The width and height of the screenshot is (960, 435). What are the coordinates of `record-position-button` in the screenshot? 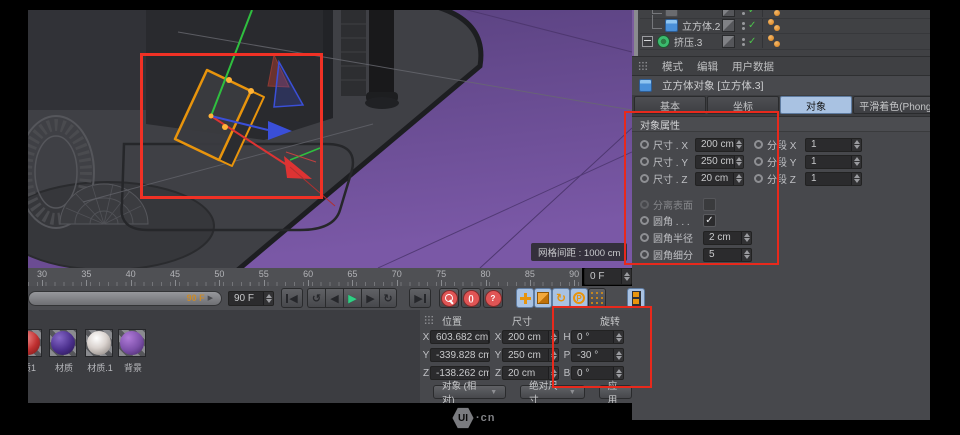 It's located at (525, 298).